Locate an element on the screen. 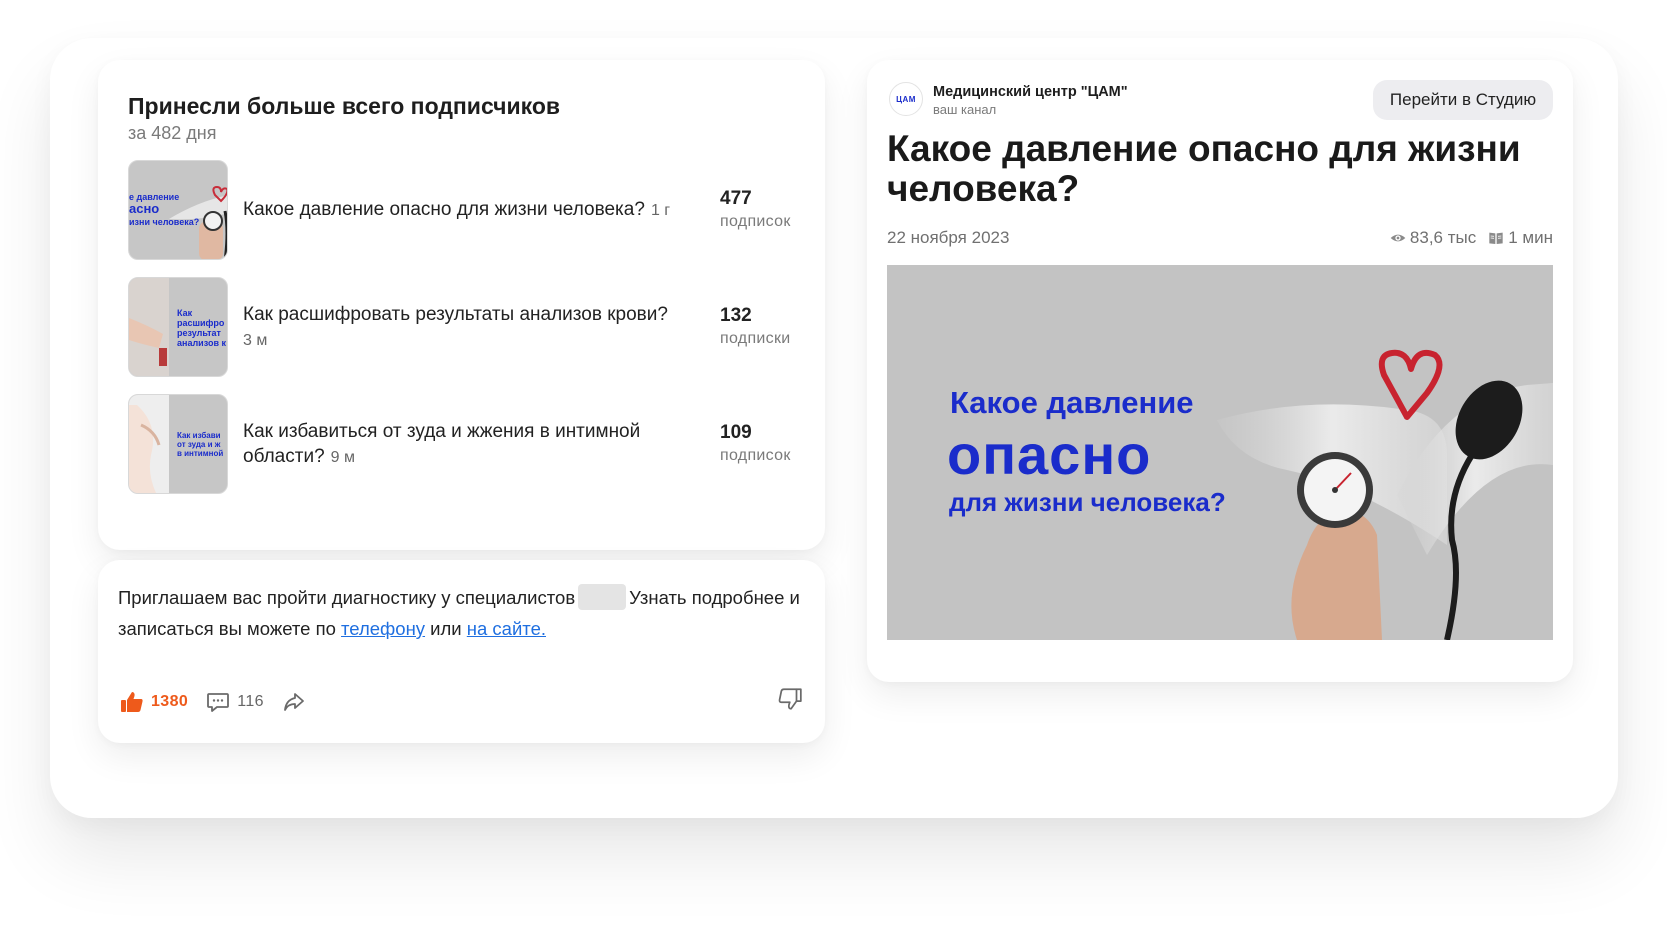 Image resolution: width=1667 pixels, height=927 pixels. like-button: 1380 is located at coordinates (154, 702).